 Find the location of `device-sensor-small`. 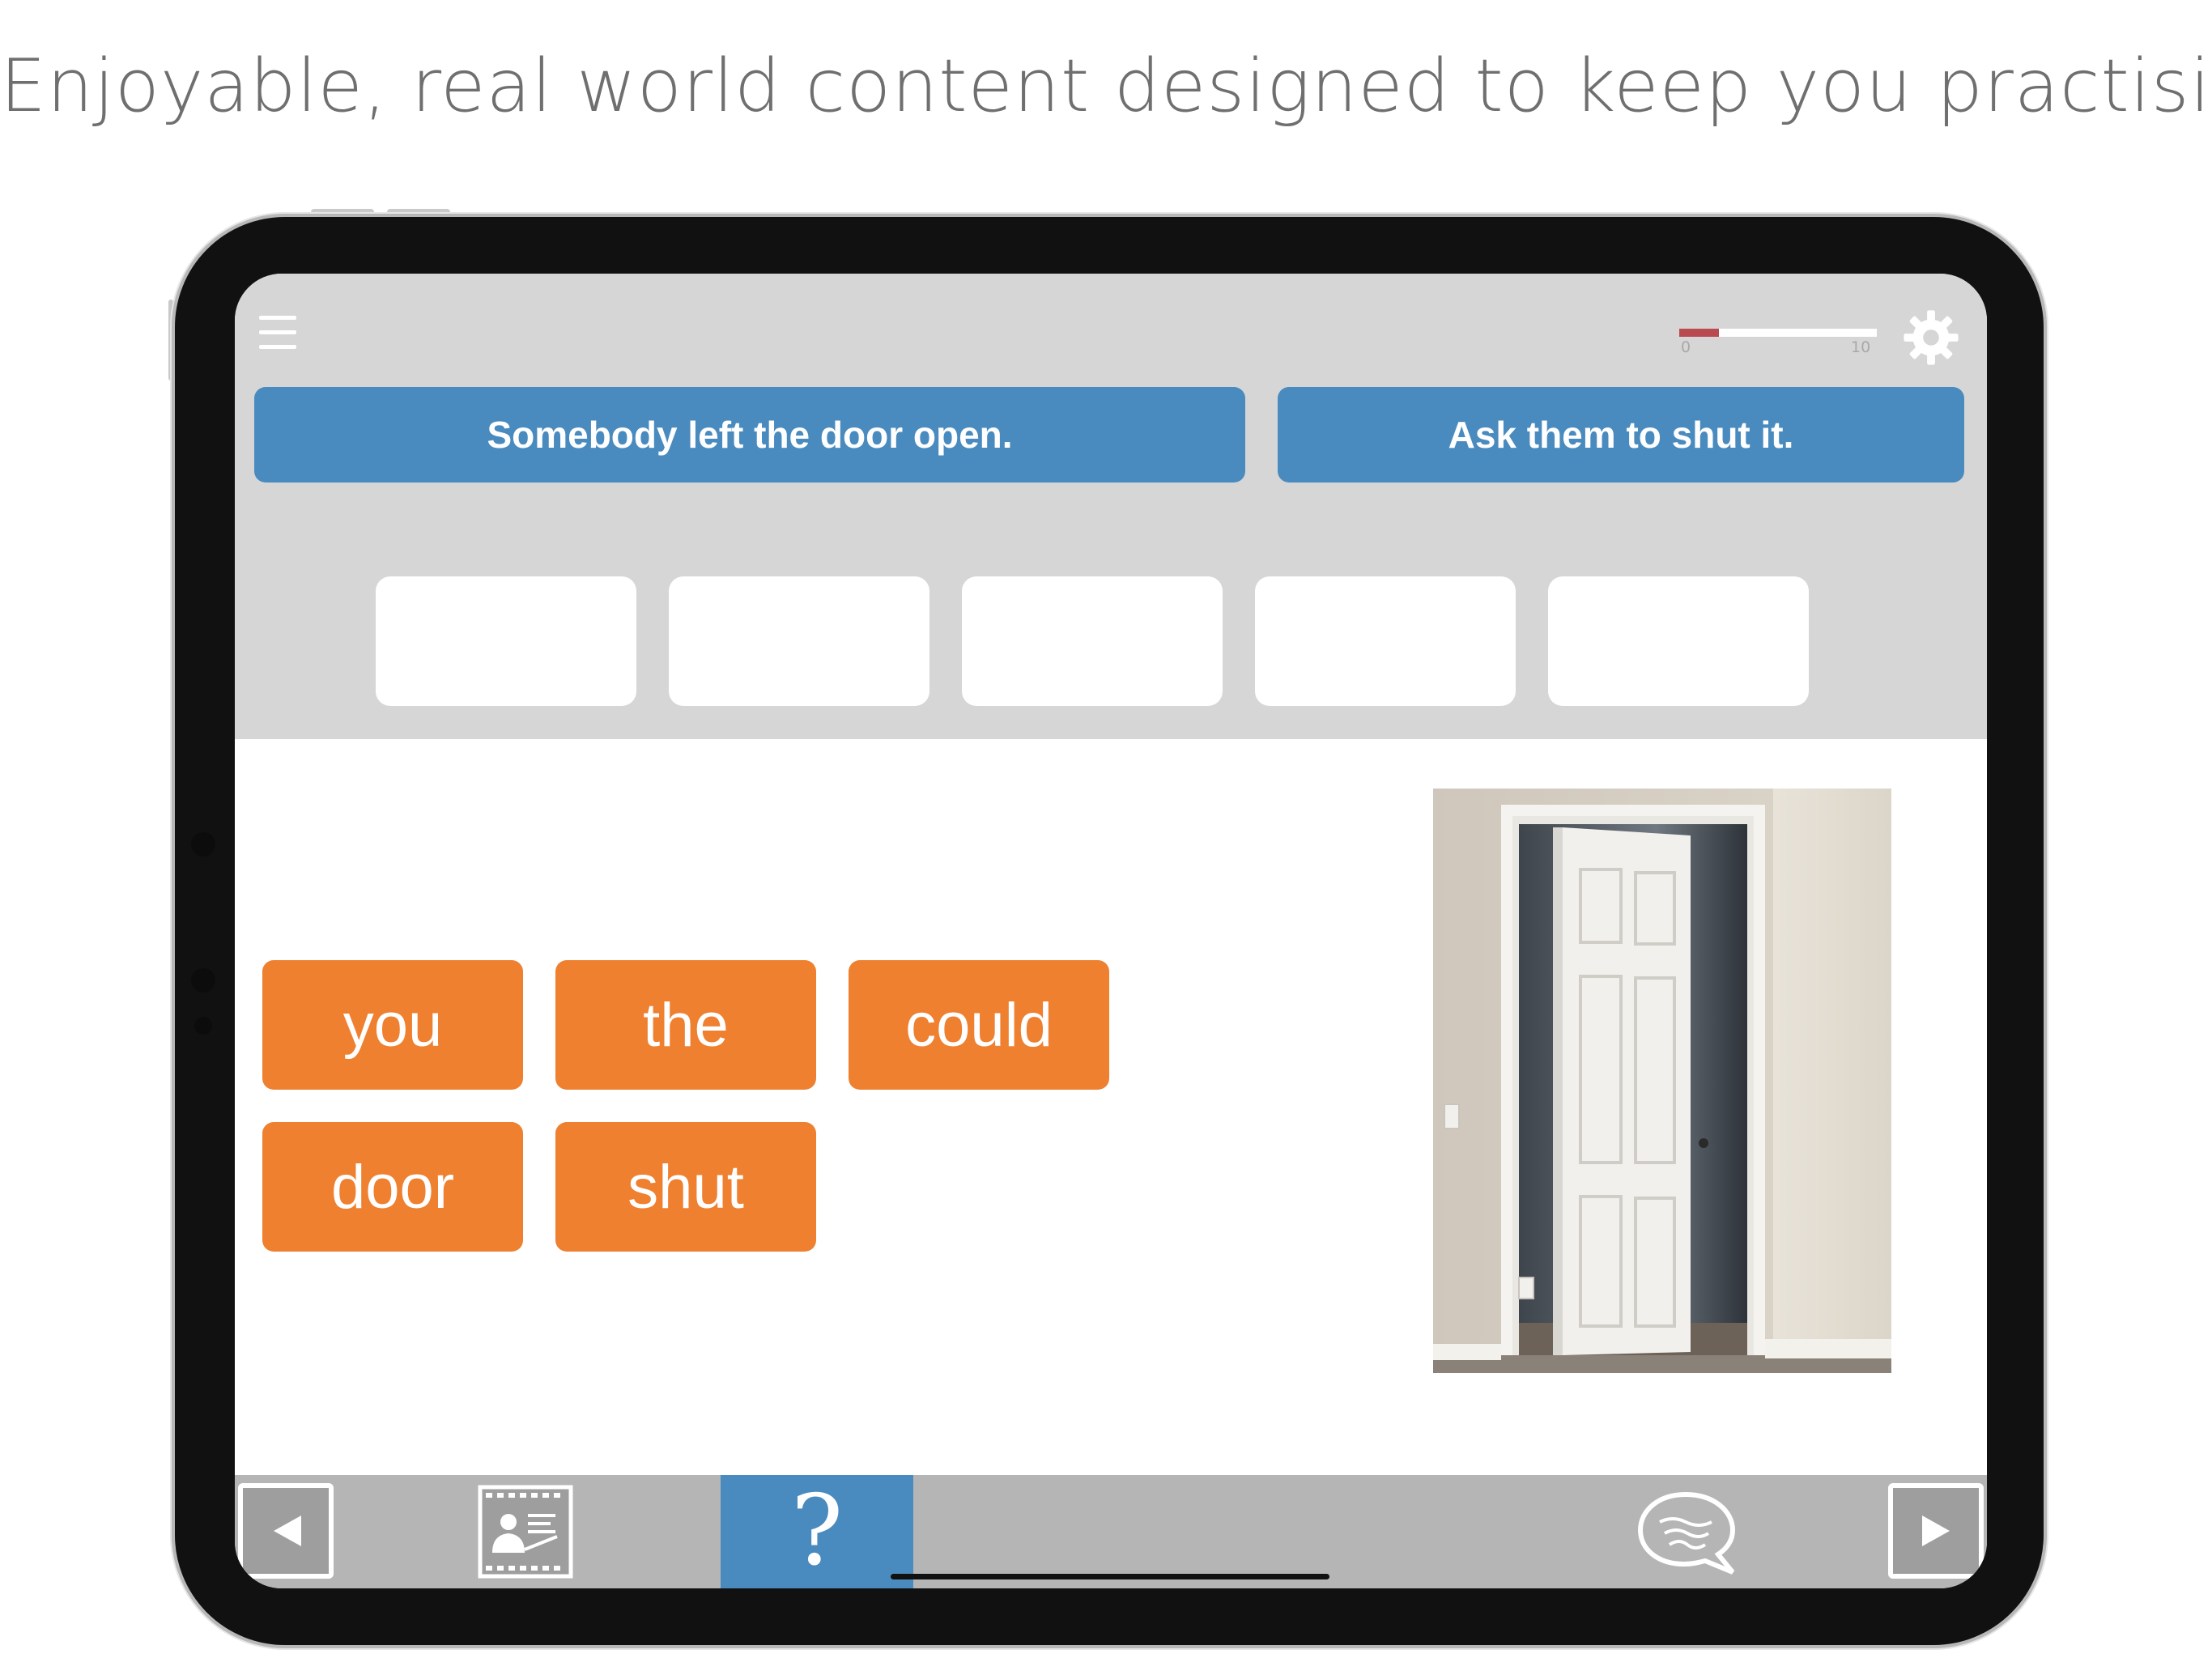

device-sensor-small is located at coordinates (203, 1026).